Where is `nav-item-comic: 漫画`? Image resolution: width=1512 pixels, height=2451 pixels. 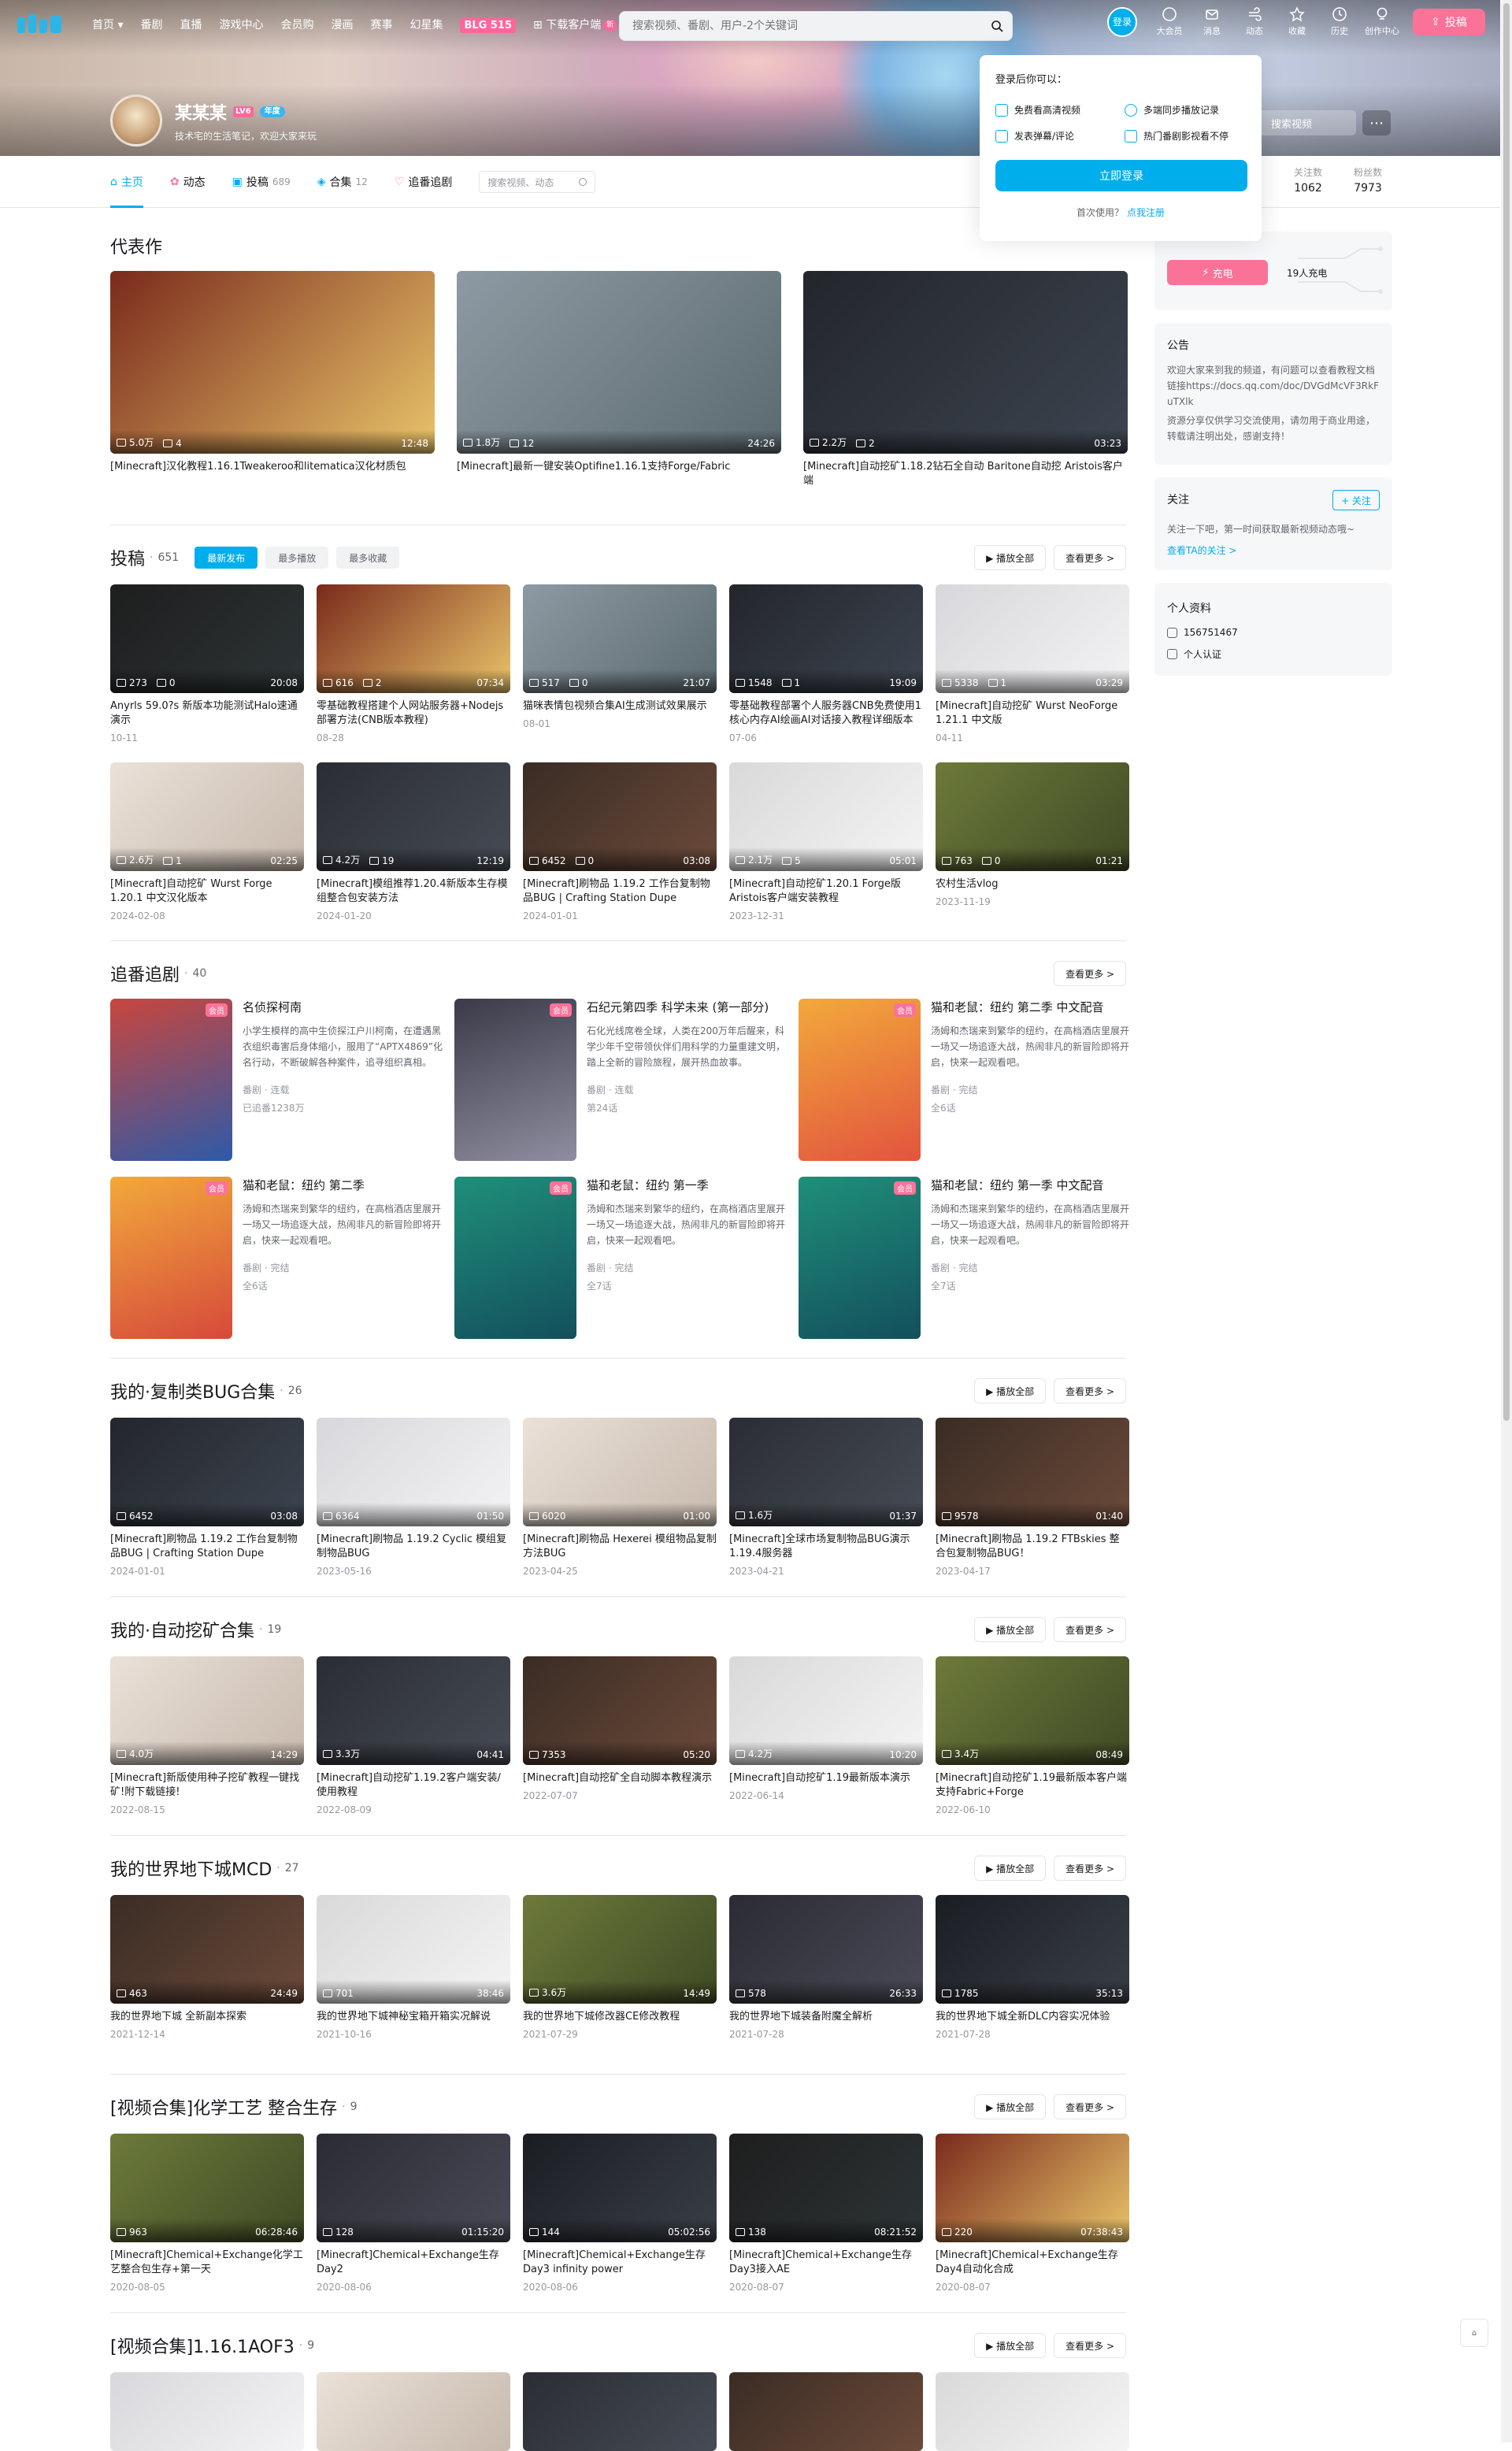 nav-item-comic: 漫画 is located at coordinates (341, 25).